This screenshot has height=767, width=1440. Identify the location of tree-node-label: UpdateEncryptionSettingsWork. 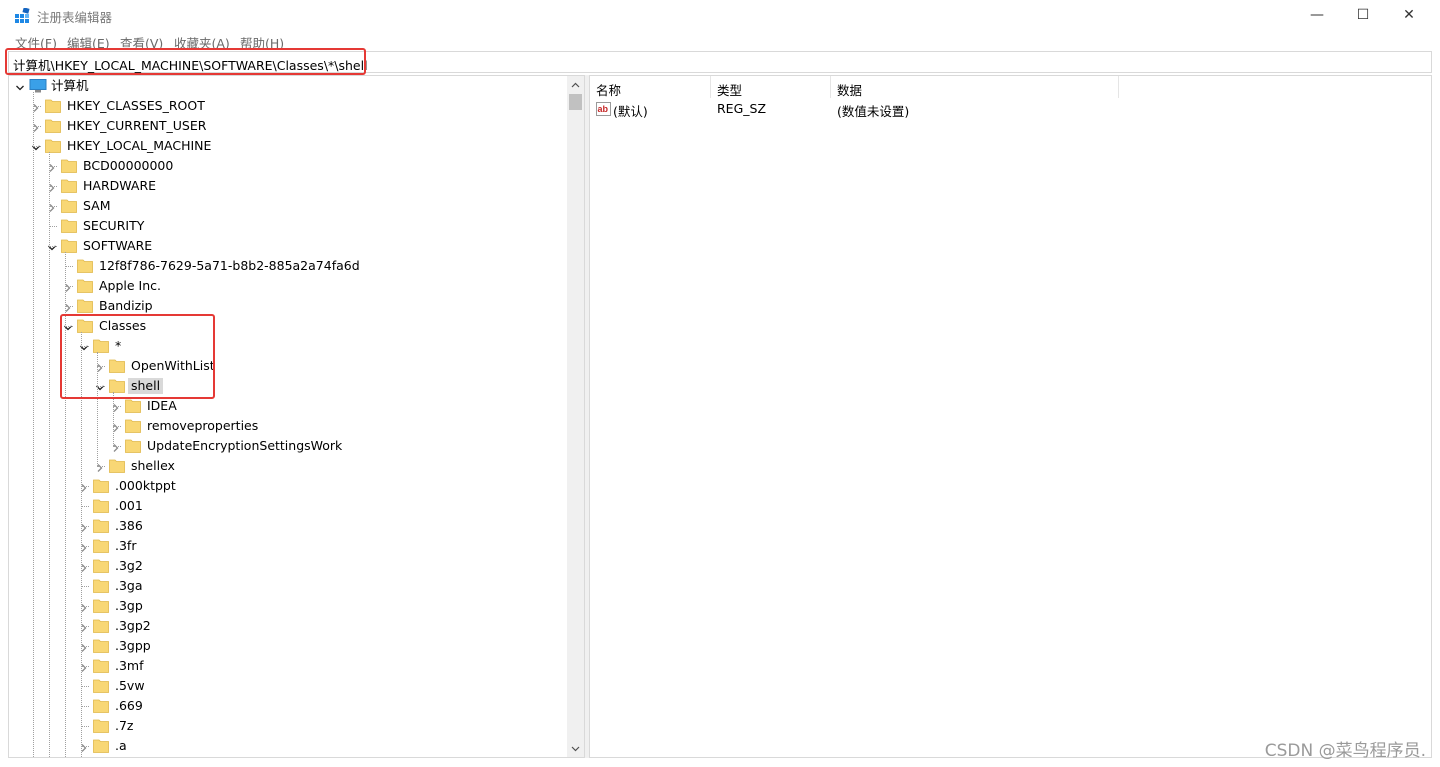
(245, 445).